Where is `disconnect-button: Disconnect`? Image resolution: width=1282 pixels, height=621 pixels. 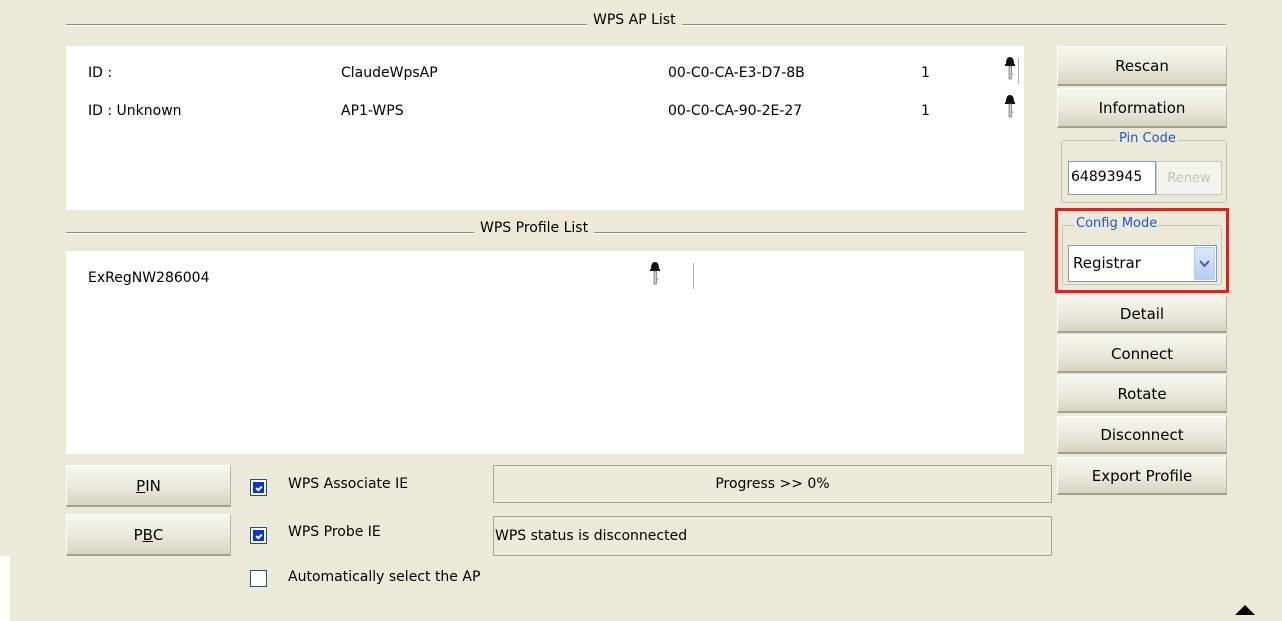 disconnect-button: Disconnect is located at coordinates (1142, 435).